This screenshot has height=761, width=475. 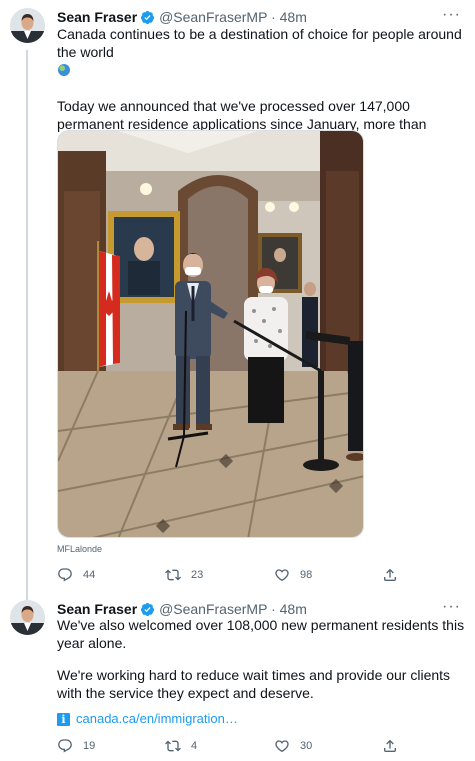 I want to click on reply-button: 44, so click(x=76, y=575).